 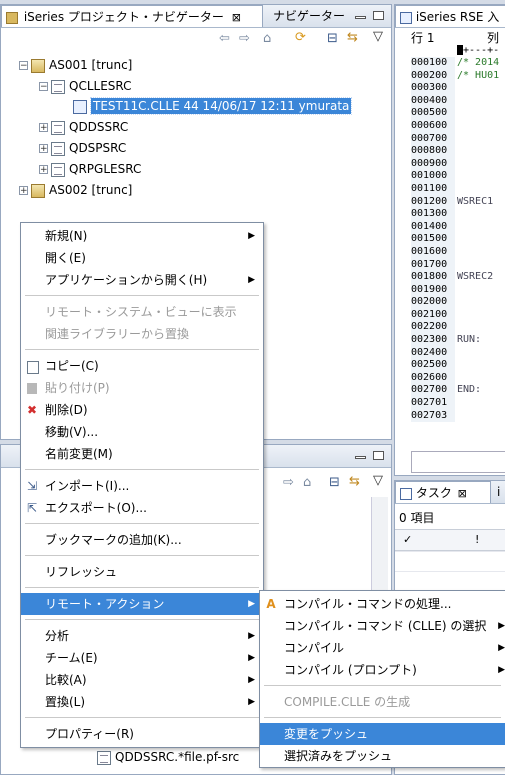 I want to click on menu-item-team: チーム(E) ▶, so click(x=142, y=658).